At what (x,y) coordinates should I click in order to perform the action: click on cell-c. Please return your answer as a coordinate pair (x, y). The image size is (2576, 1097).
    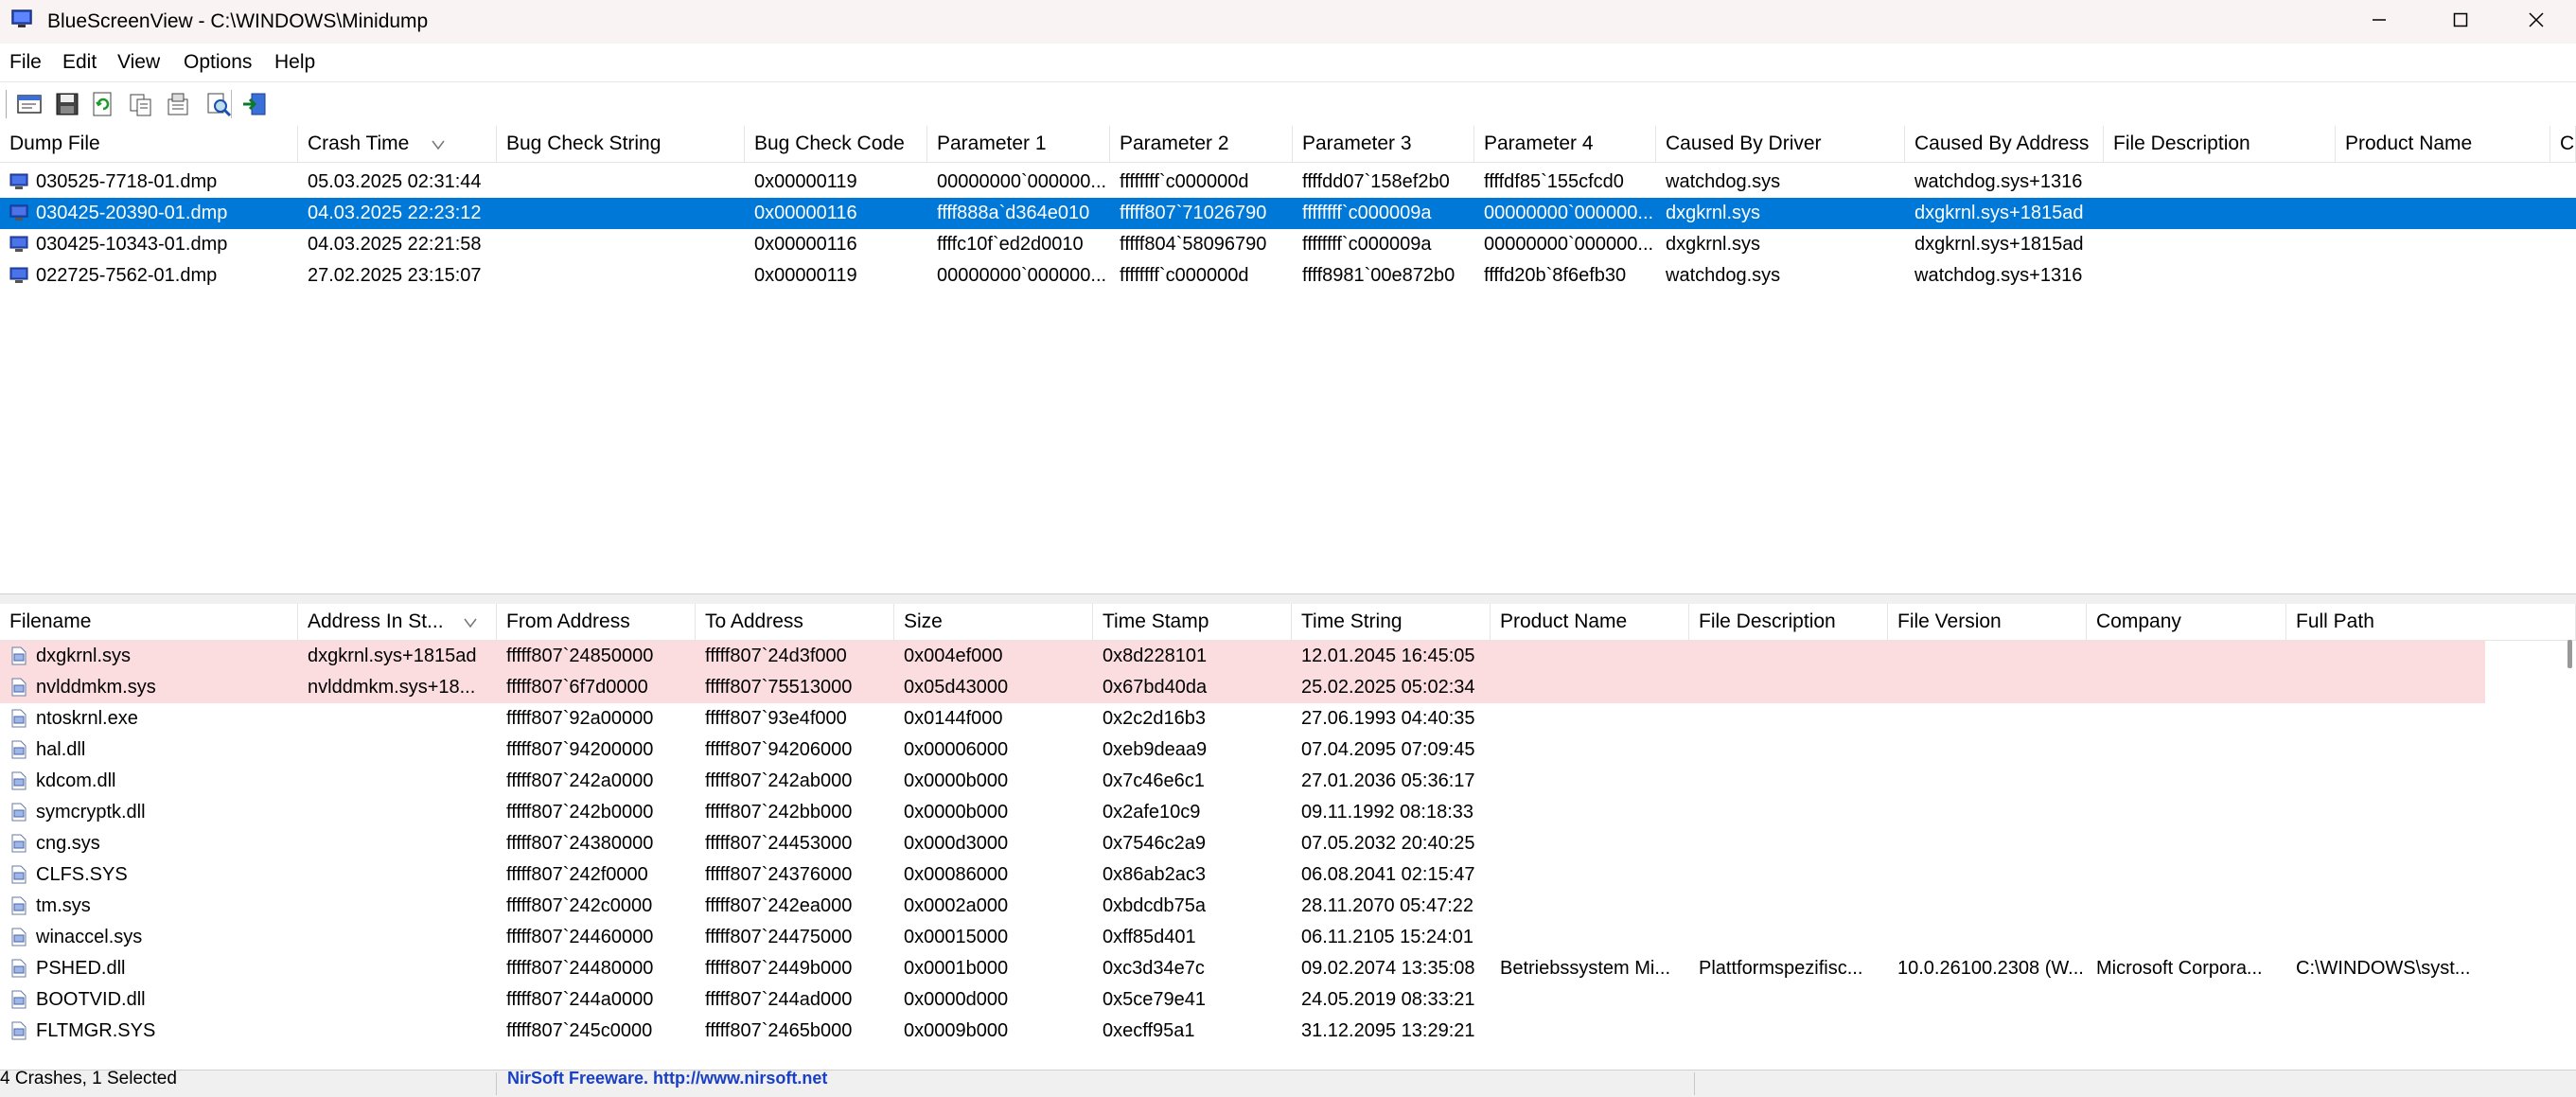
    Looking at the image, I should click on (2563, 182).